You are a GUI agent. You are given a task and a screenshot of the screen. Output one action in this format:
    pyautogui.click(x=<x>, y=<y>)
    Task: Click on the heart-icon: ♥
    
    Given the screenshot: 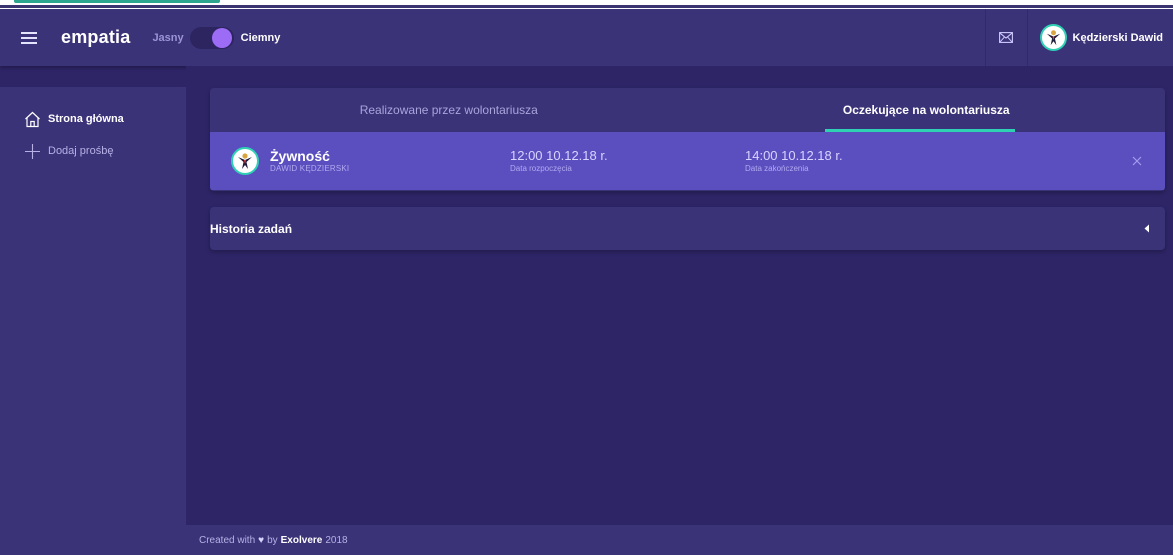 What is the action you would take?
    pyautogui.click(x=261, y=540)
    